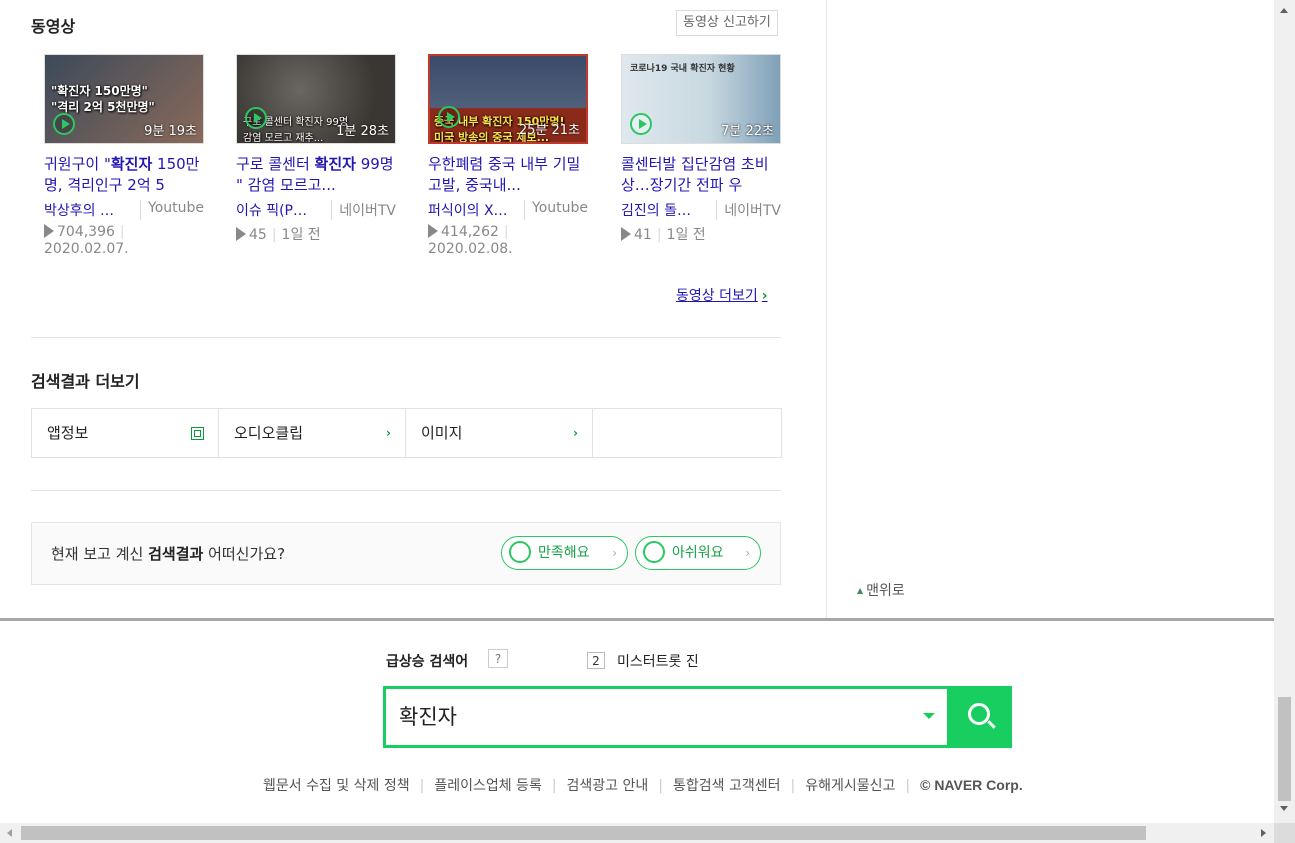 This screenshot has height=843, width=1295. What do you see at coordinates (172, 210) in the screenshot?
I see `video-source: Youtube` at bounding box center [172, 210].